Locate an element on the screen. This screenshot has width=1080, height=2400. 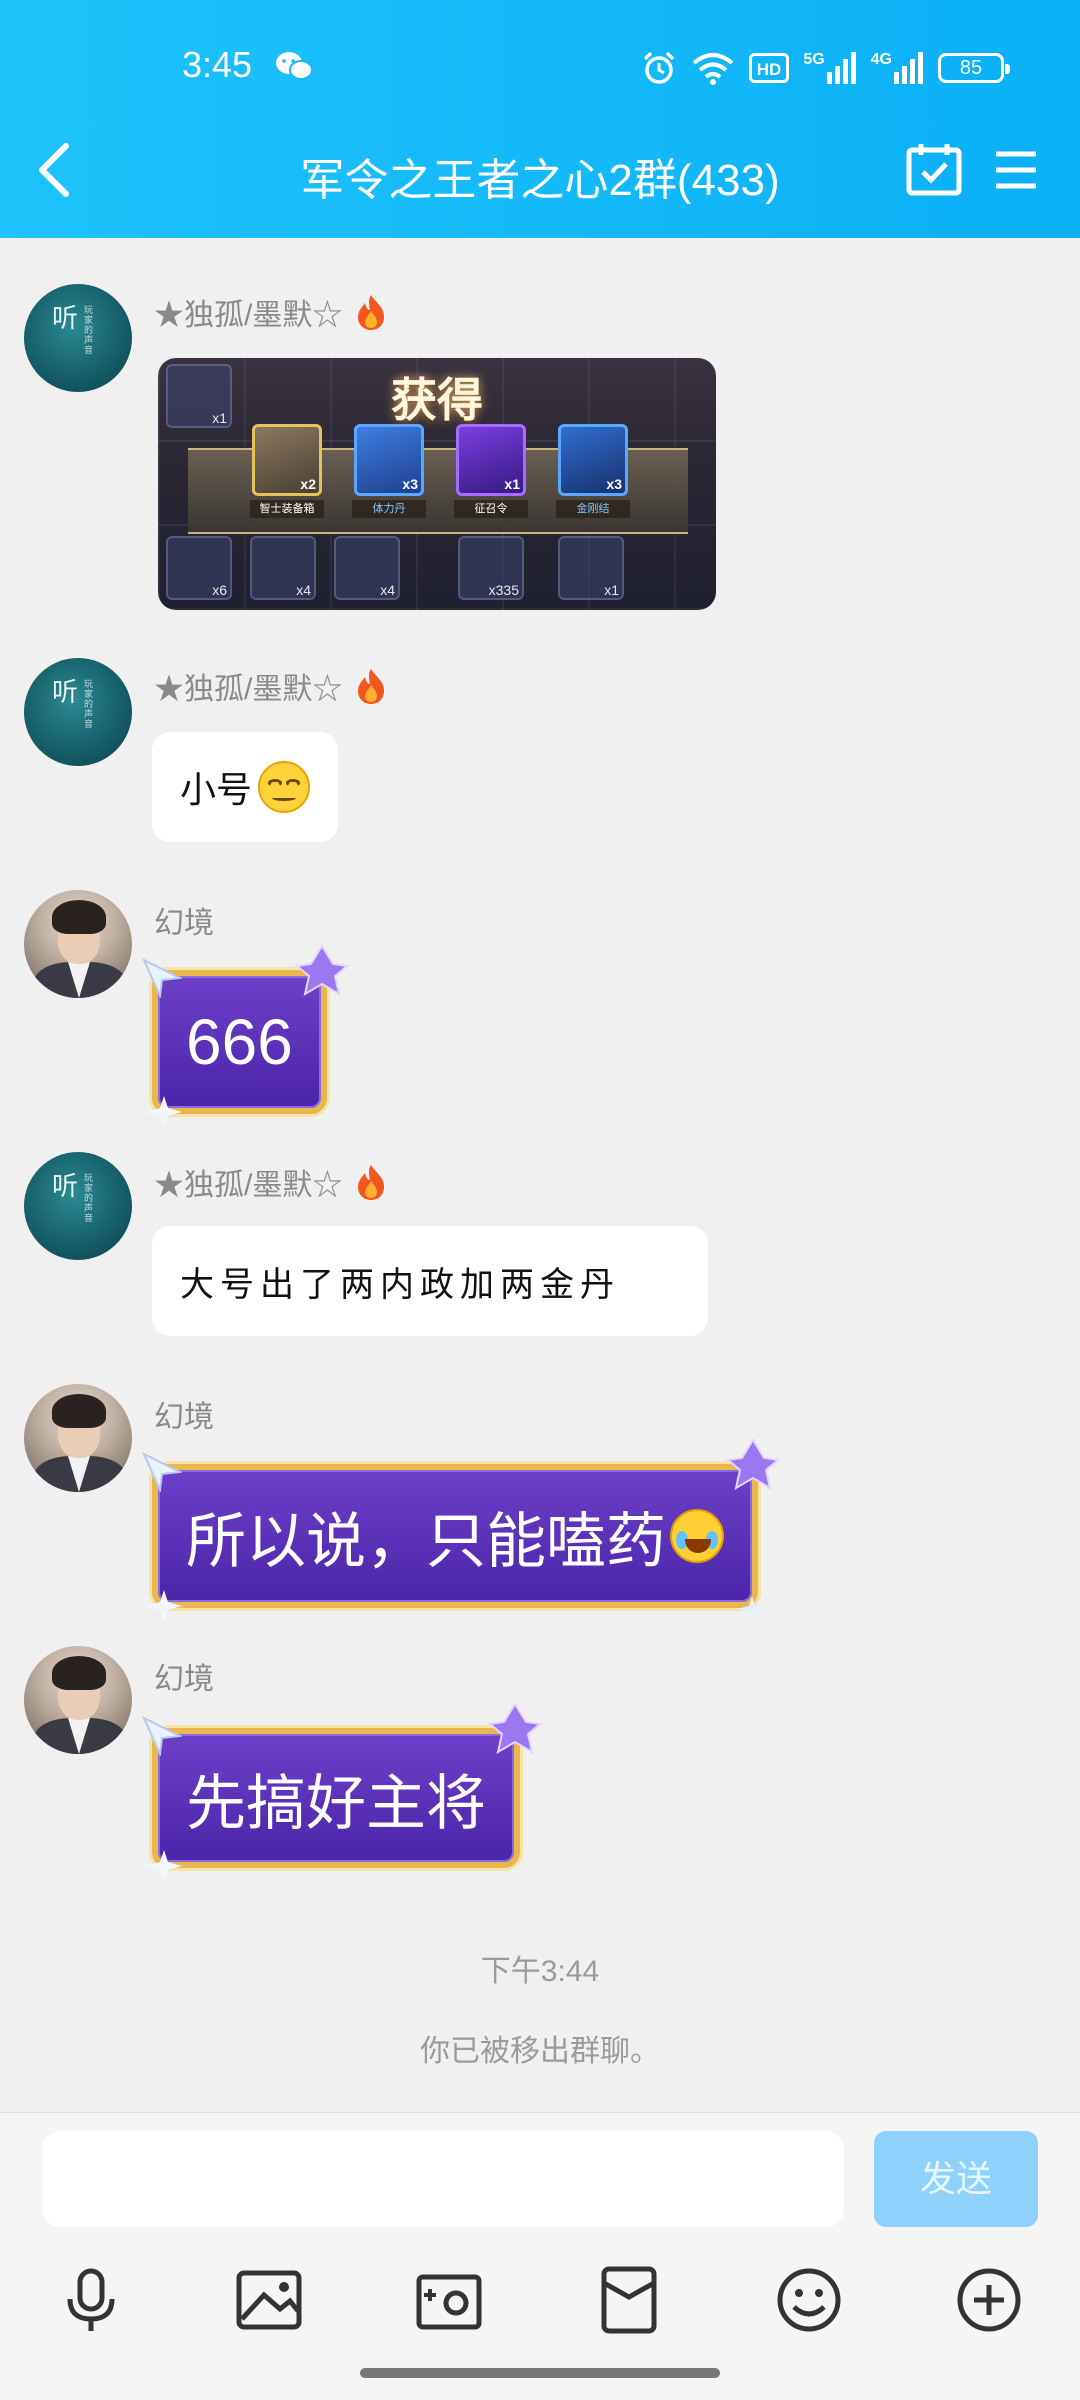
reward-qty: x2 is located at coordinates (308, 484).